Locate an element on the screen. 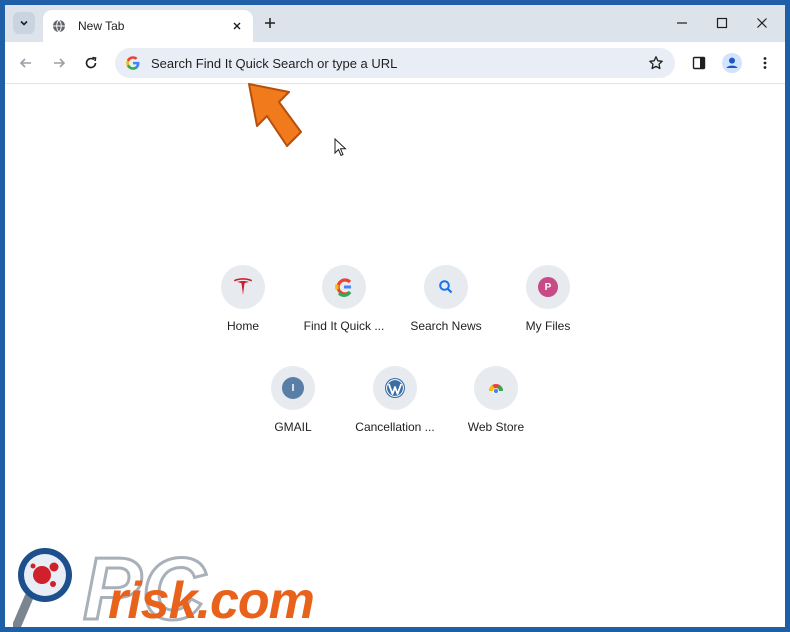 This screenshot has width=790, height=632. maximize-icon is located at coordinates (722, 23).